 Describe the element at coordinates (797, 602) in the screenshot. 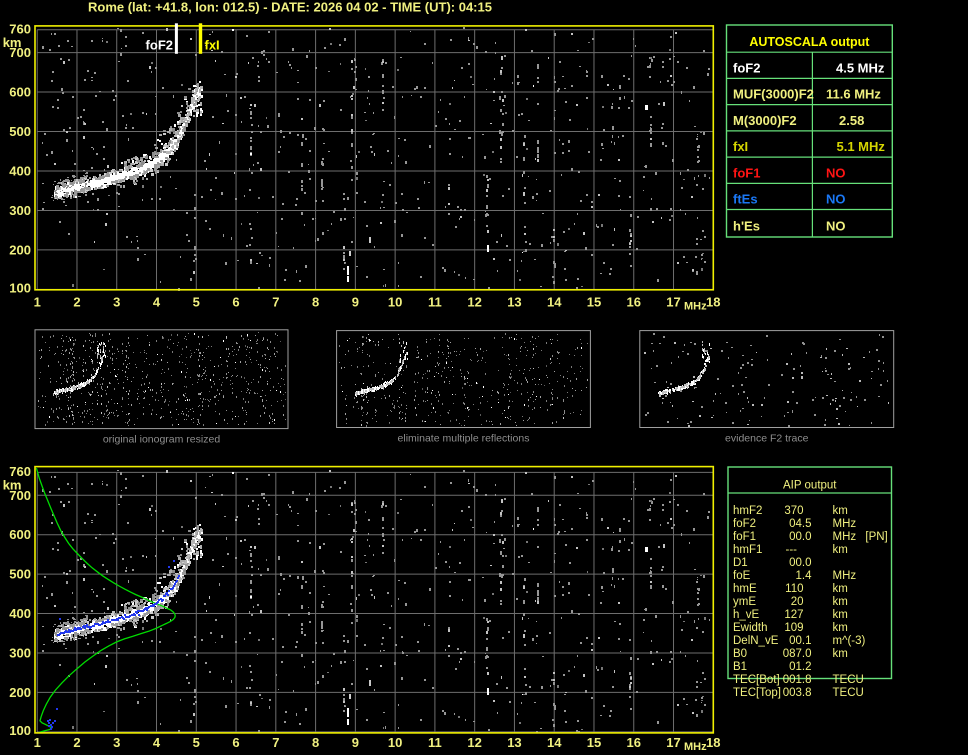

I see `svg-text: 20` at that location.